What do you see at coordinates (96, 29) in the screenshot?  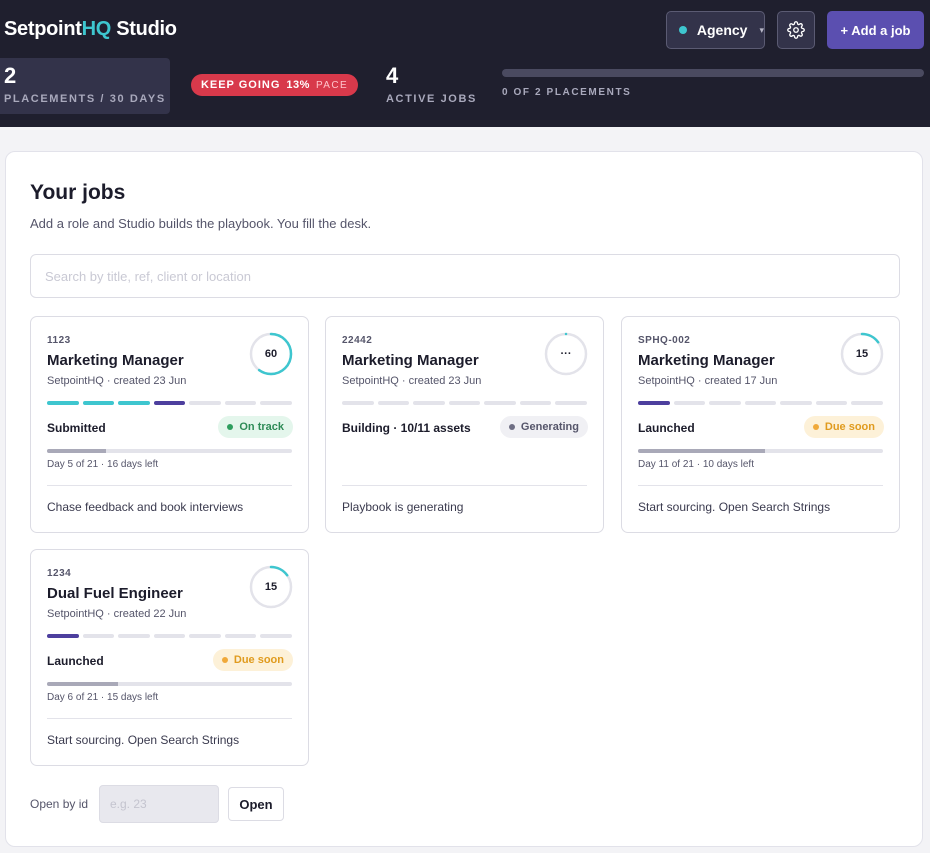 I see `brand-accent: HQ` at bounding box center [96, 29].